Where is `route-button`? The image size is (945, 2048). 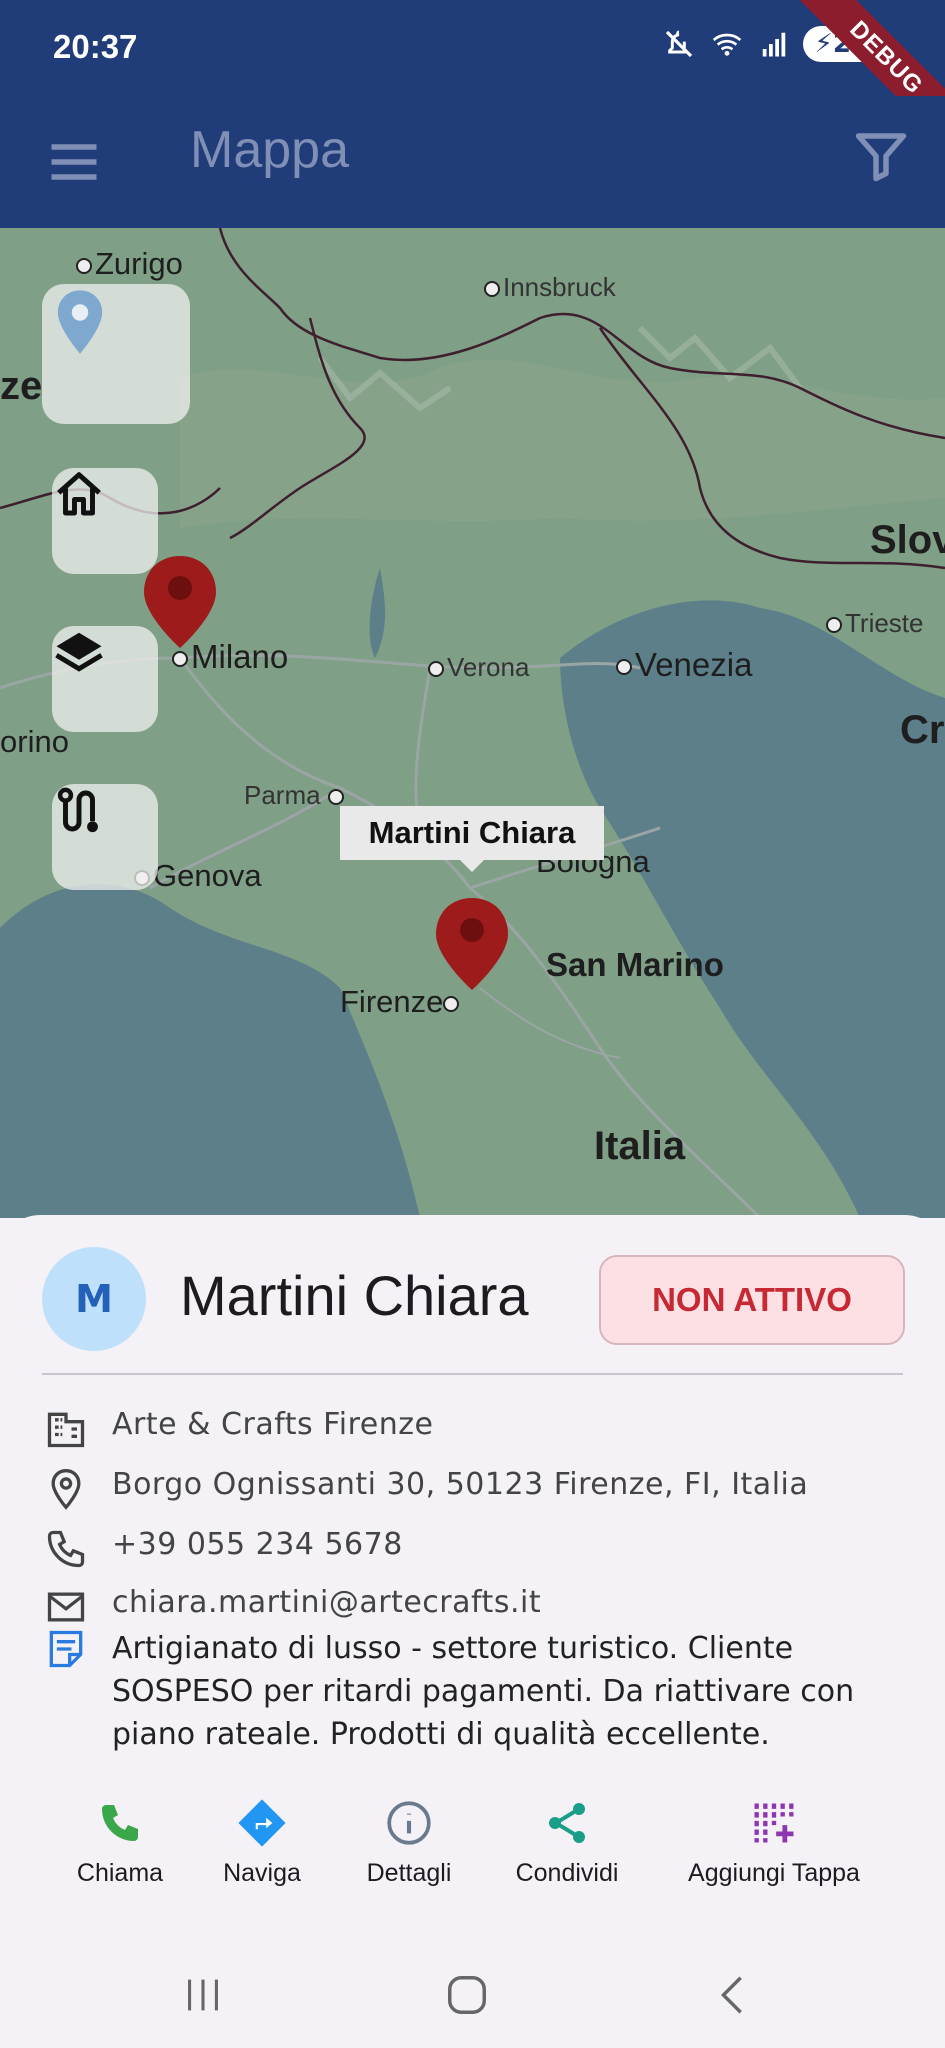 route-button is located at coordinates (105, 837).